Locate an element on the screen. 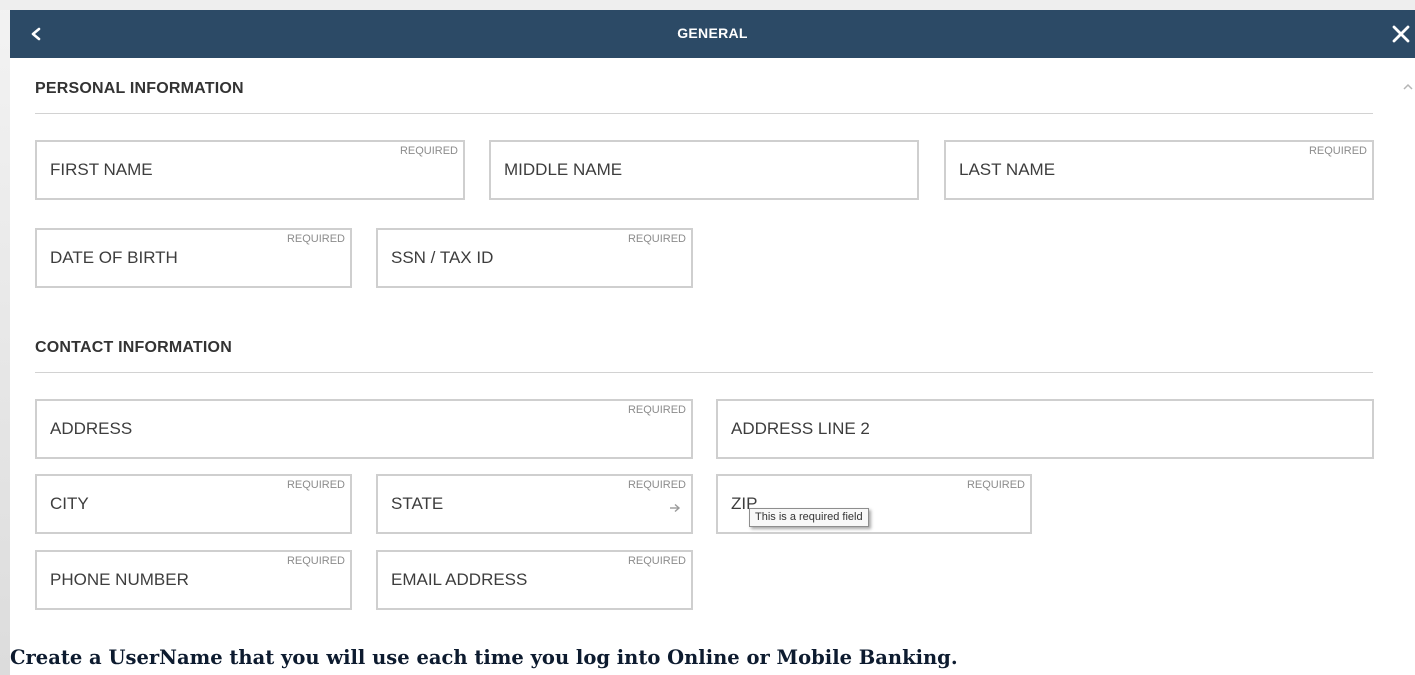  last-name-field: LAST NAME REQUIRED is located at coordinates (1159, 170).